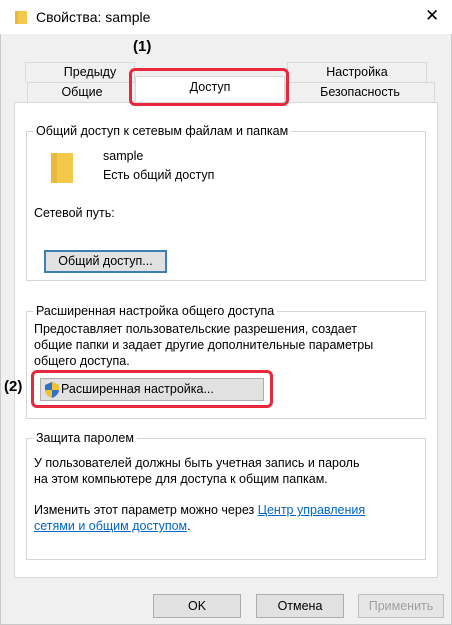  Describe the element at coordinates (85, 438) in the screenshot. I see `password-protection-group-title: Защита паролем` at that location.